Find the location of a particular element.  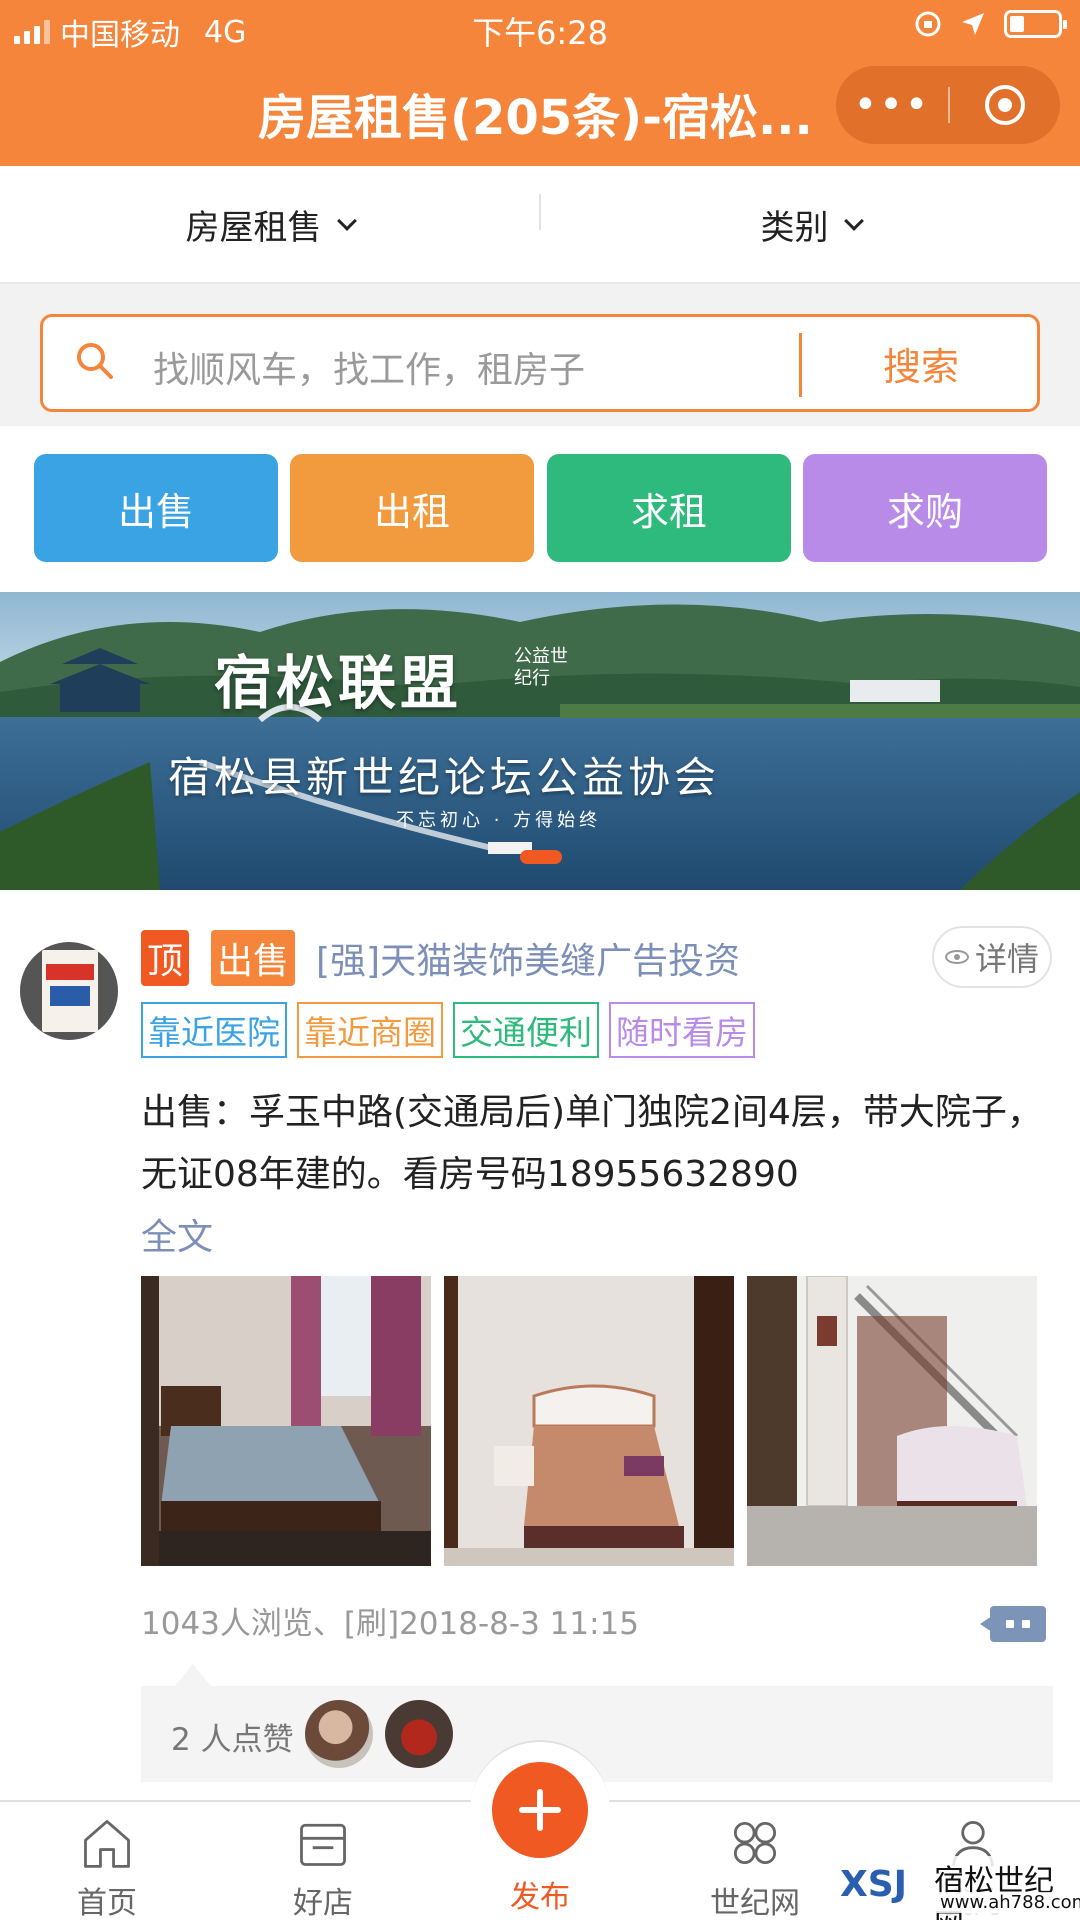

plus-icon is located at coordinates (540, 1810).